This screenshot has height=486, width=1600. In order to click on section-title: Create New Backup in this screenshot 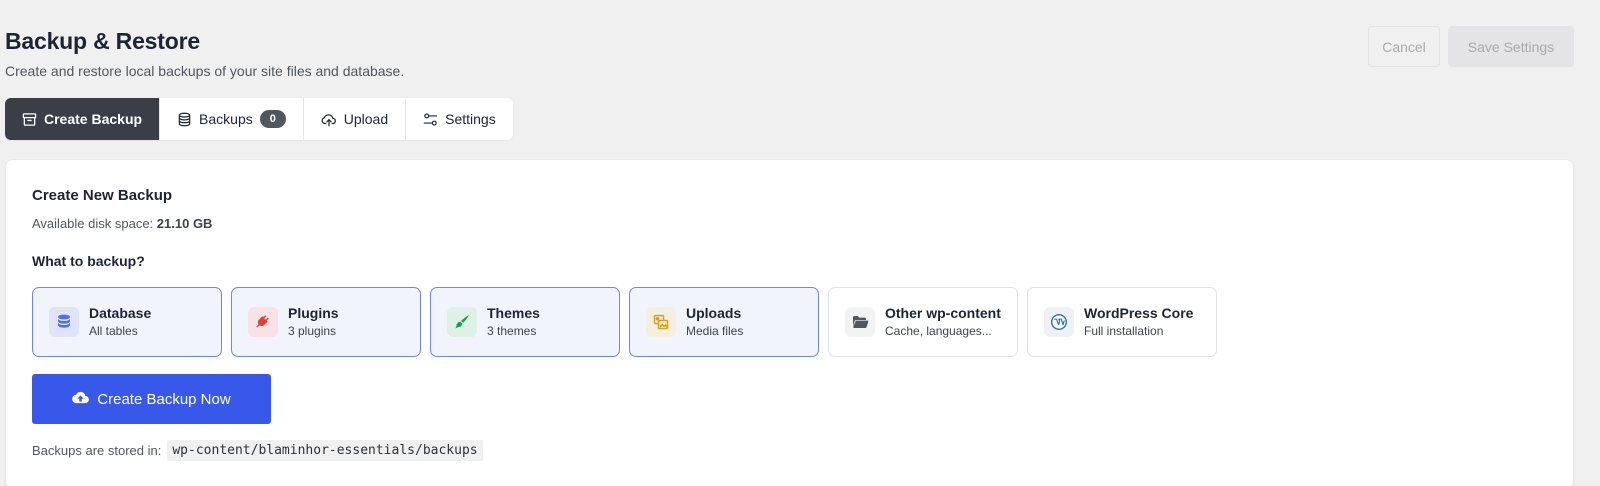, I will do `click(102, 195)`.